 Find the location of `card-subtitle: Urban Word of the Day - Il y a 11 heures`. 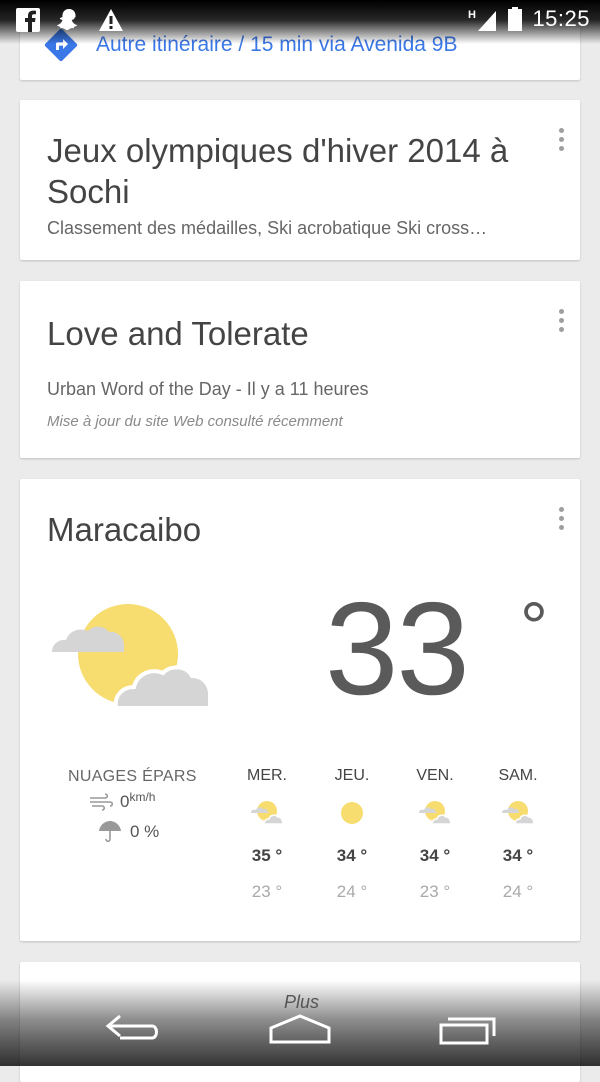

card-subtitle: Urban Word of the Day - Il y a 11 heures is located at coordinates (208, 389).